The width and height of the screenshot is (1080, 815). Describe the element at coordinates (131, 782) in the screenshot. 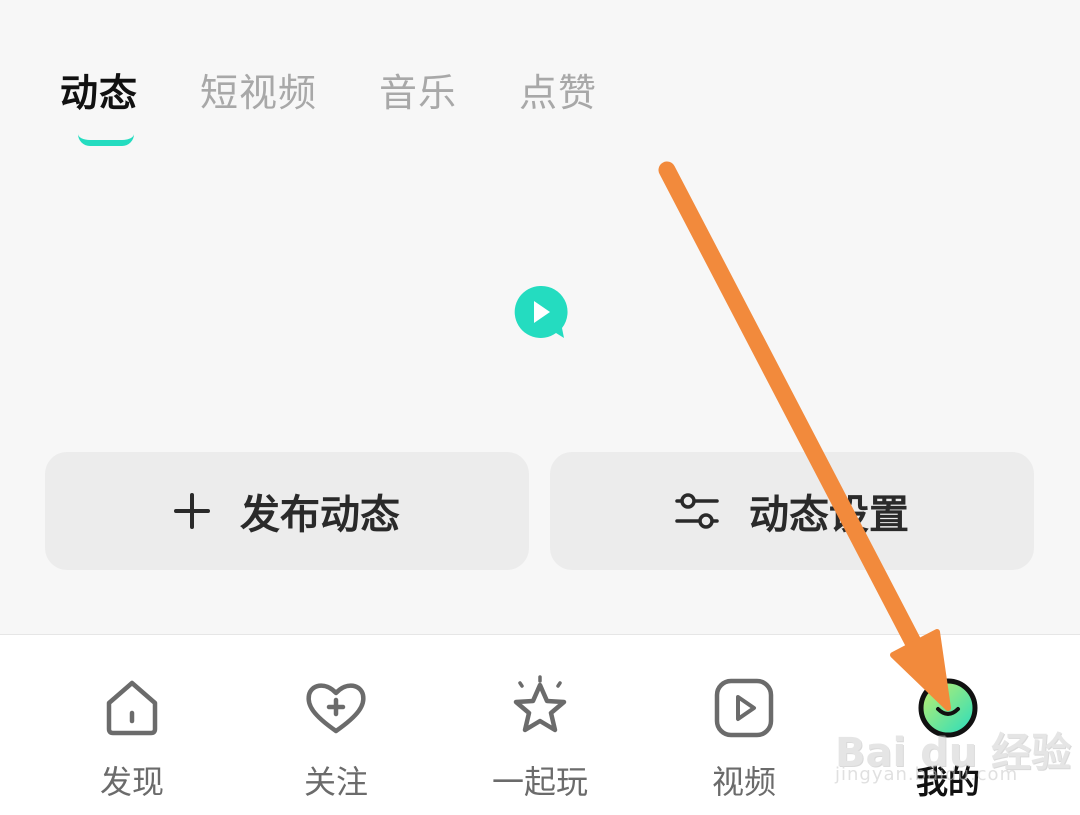

I see `nav-label: 发现` at that location.